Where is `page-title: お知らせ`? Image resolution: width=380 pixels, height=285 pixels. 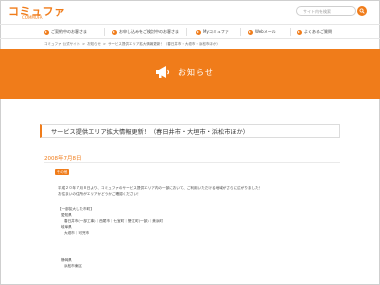
page-title: お知らせ is located at coordinates (196, 72).